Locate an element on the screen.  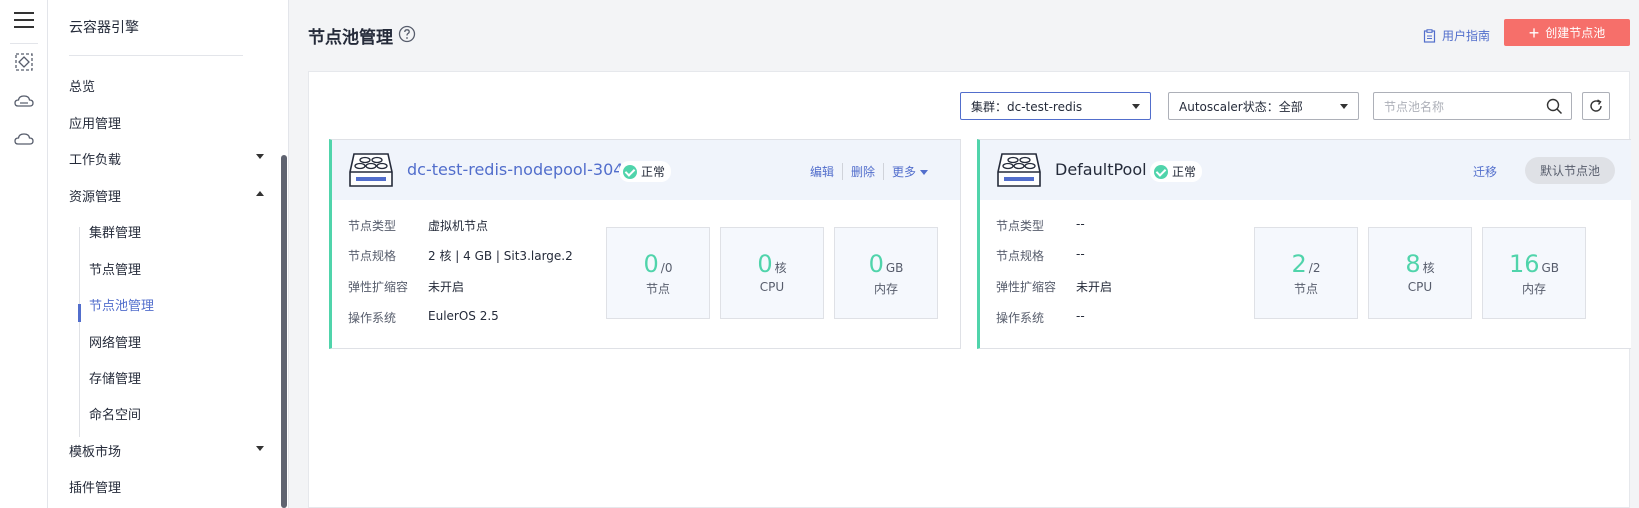
sidebar-item-overview: 总览 is located at coordinates (166, 85).